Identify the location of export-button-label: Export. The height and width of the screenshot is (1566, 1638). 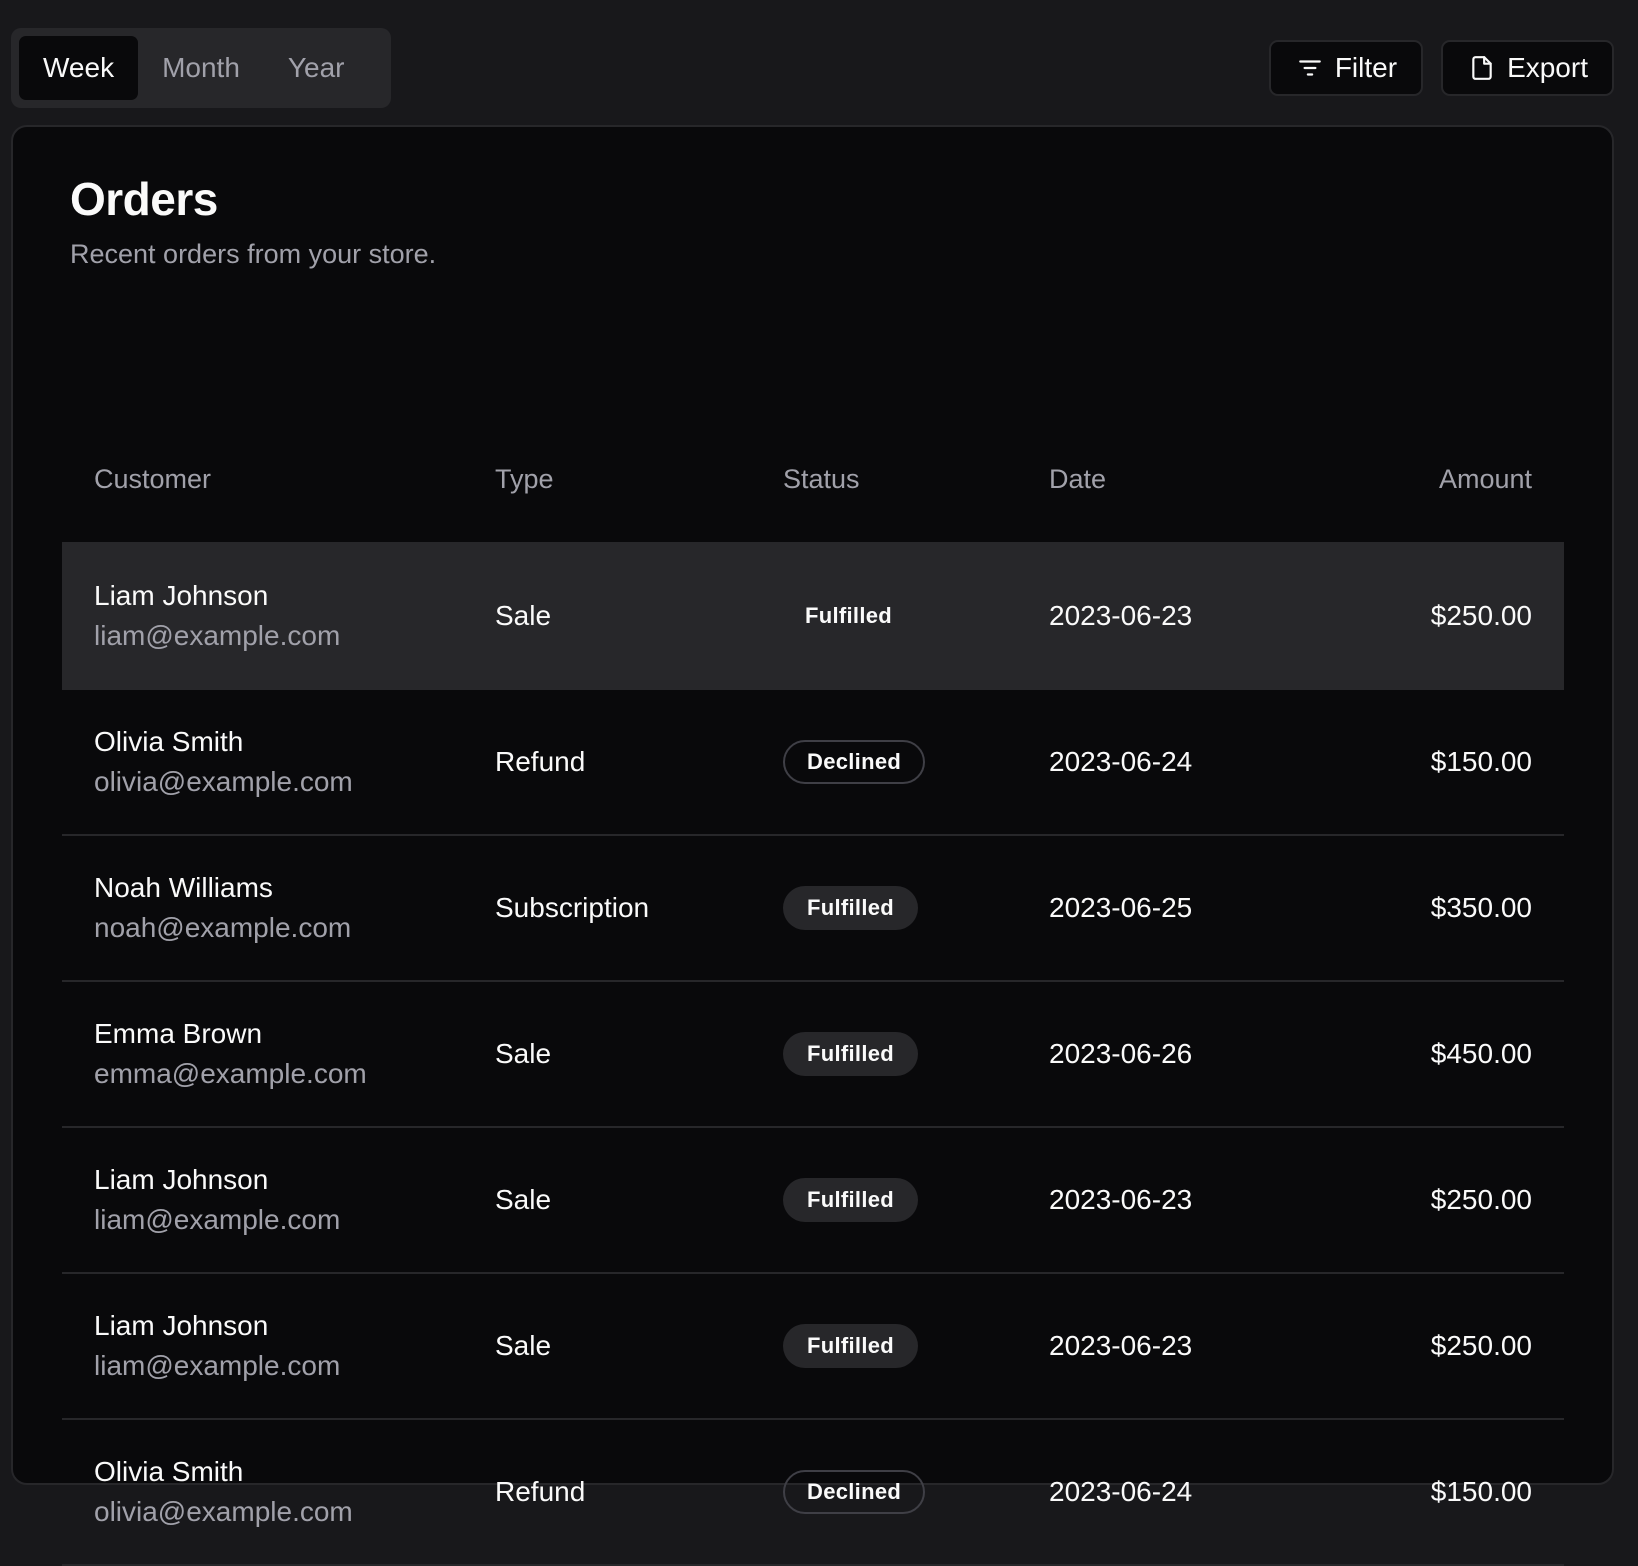
(1547, 67).